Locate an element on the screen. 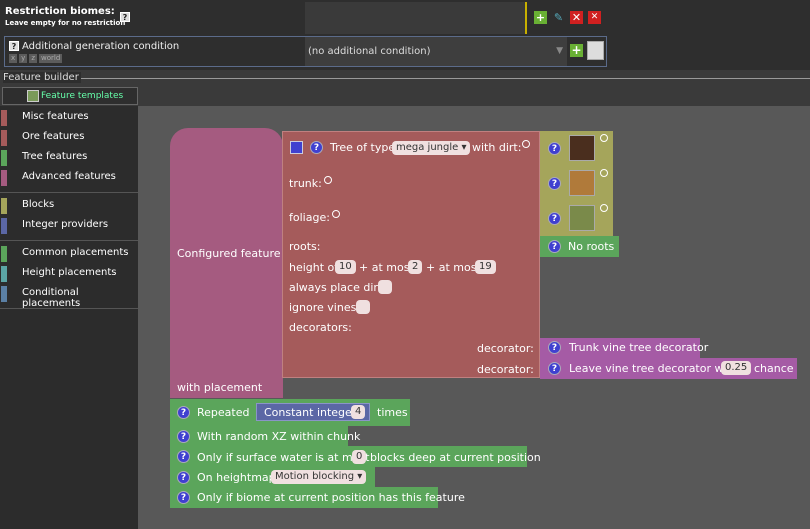 This screenshot has height=529, width=810. decorators-label: decorators: is located at coordinates (320, 327).